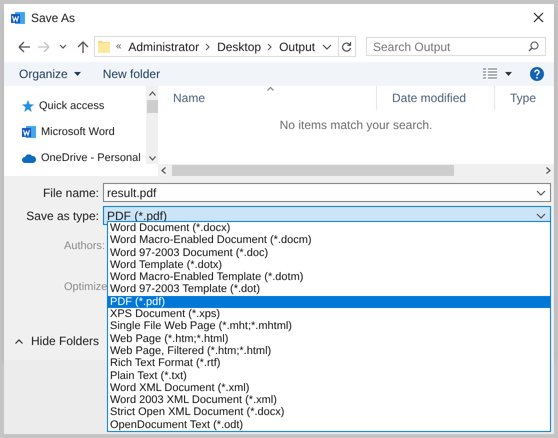 The width and height of the screenshot is (558, 438). I want to click on sidebar-item: OneDrive - Personal, so click(84, 158).